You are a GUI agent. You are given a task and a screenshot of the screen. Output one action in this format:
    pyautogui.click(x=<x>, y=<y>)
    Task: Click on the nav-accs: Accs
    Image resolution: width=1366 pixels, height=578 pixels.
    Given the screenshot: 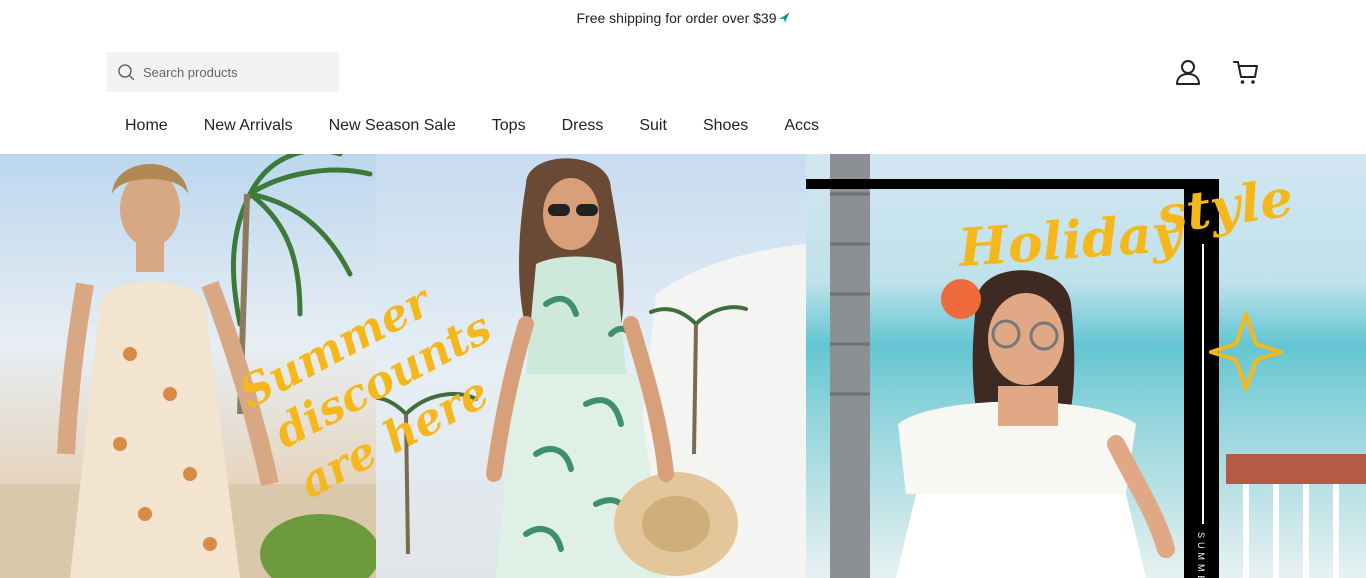 What is the action you would take?
    pyautogui.click(x=801, y=126)
    